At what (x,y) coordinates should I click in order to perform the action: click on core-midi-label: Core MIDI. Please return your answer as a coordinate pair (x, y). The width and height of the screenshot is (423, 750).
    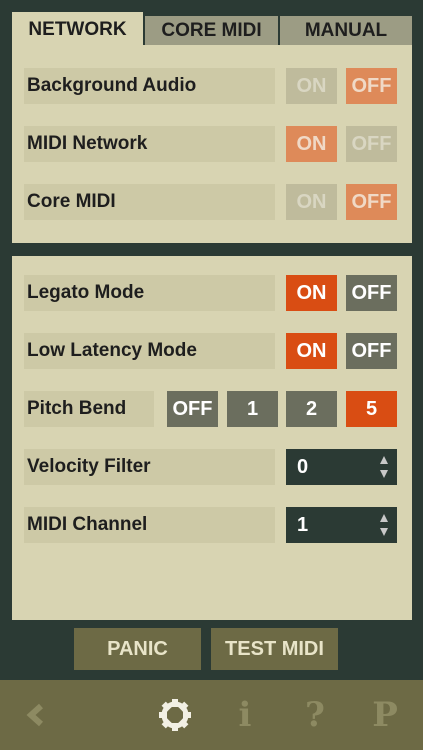
    Looking at the image, I should click on (149, 202).